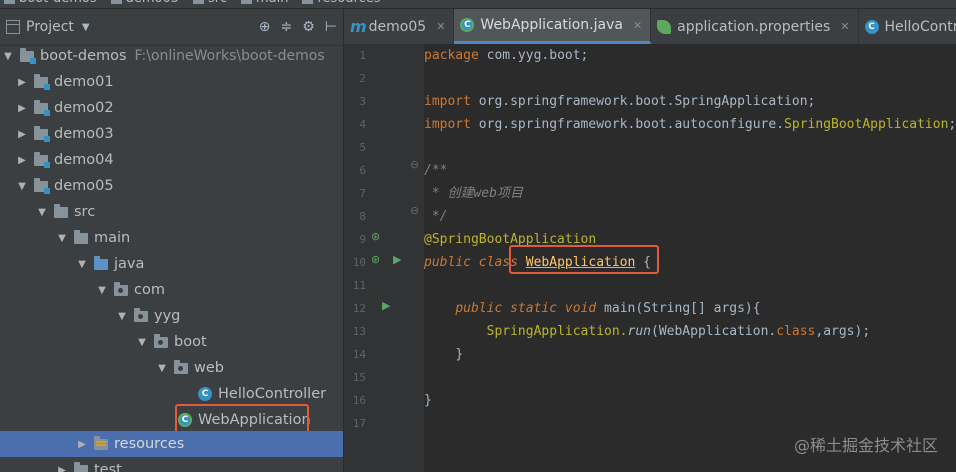  What do you see at coordinates (436, 216) in the screenshot?
I see `code-line: */` at bounding box center [436, 216].